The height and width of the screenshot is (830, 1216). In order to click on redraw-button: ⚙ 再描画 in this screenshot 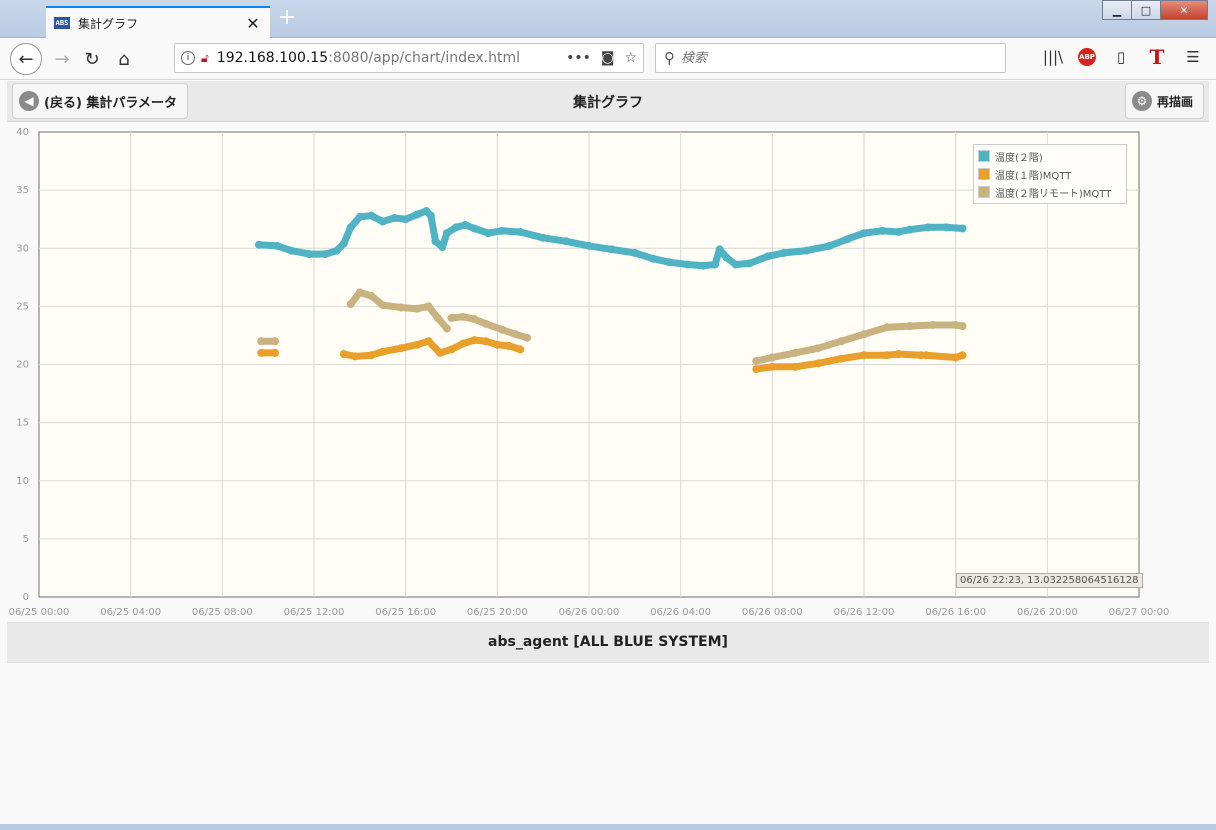, I will do `click(1164, 101)`.